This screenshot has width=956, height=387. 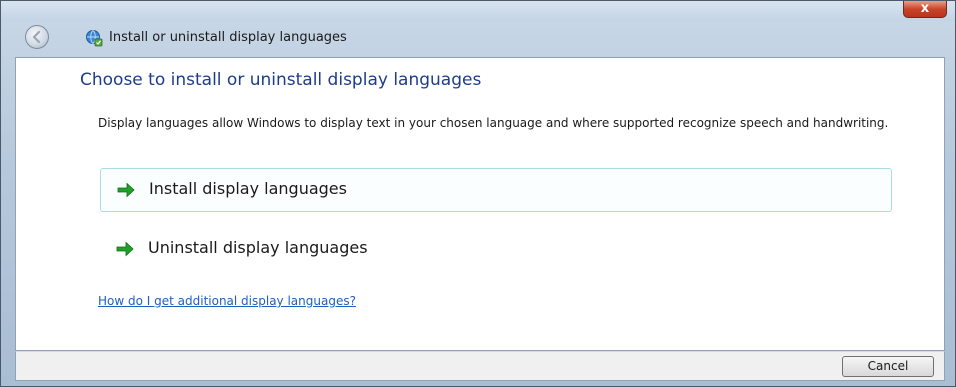 I want to click on nav-title: Install or uninstall display languages, so click(x=228, y=37).